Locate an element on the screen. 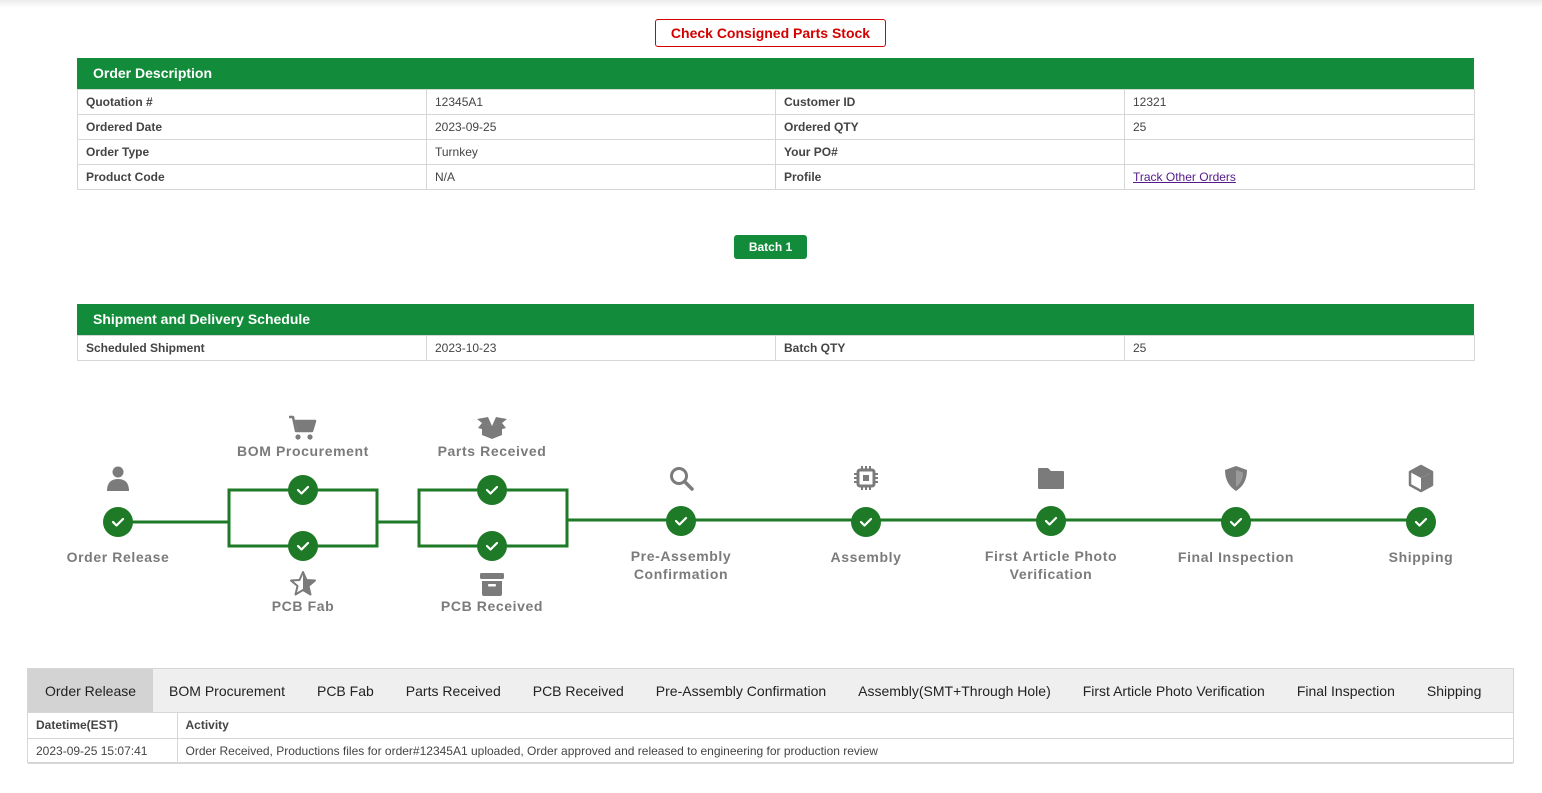 The image size is (1542, 793). profile-value: Track Other Orders is located at coordinates (1299, 177).